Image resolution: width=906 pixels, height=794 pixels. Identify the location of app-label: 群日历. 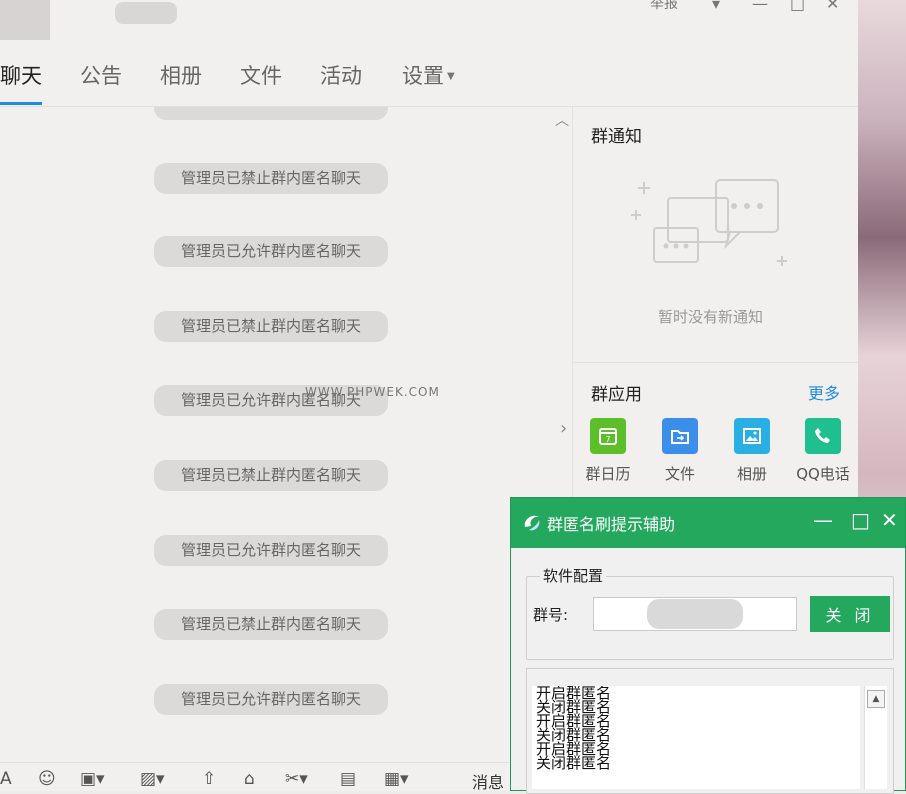
(608, 474).